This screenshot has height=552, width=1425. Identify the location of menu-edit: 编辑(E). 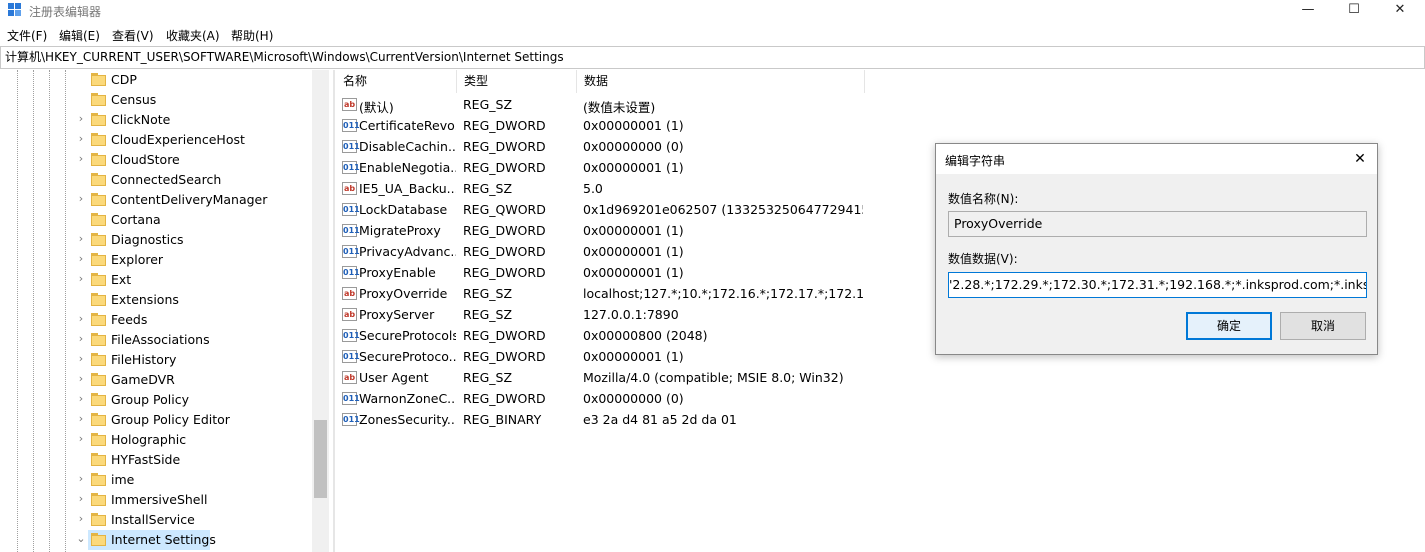
(79, 35).